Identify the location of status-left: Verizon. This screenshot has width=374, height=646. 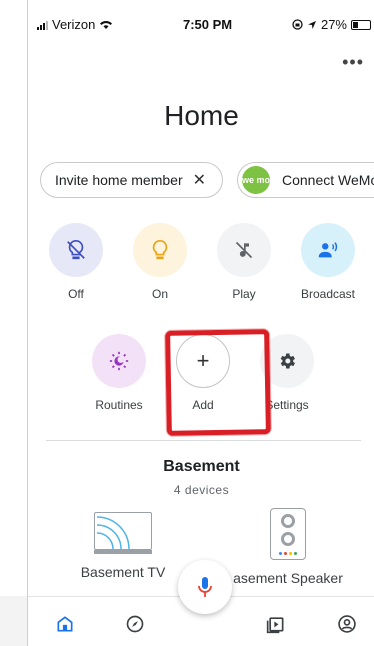
(75, 24).